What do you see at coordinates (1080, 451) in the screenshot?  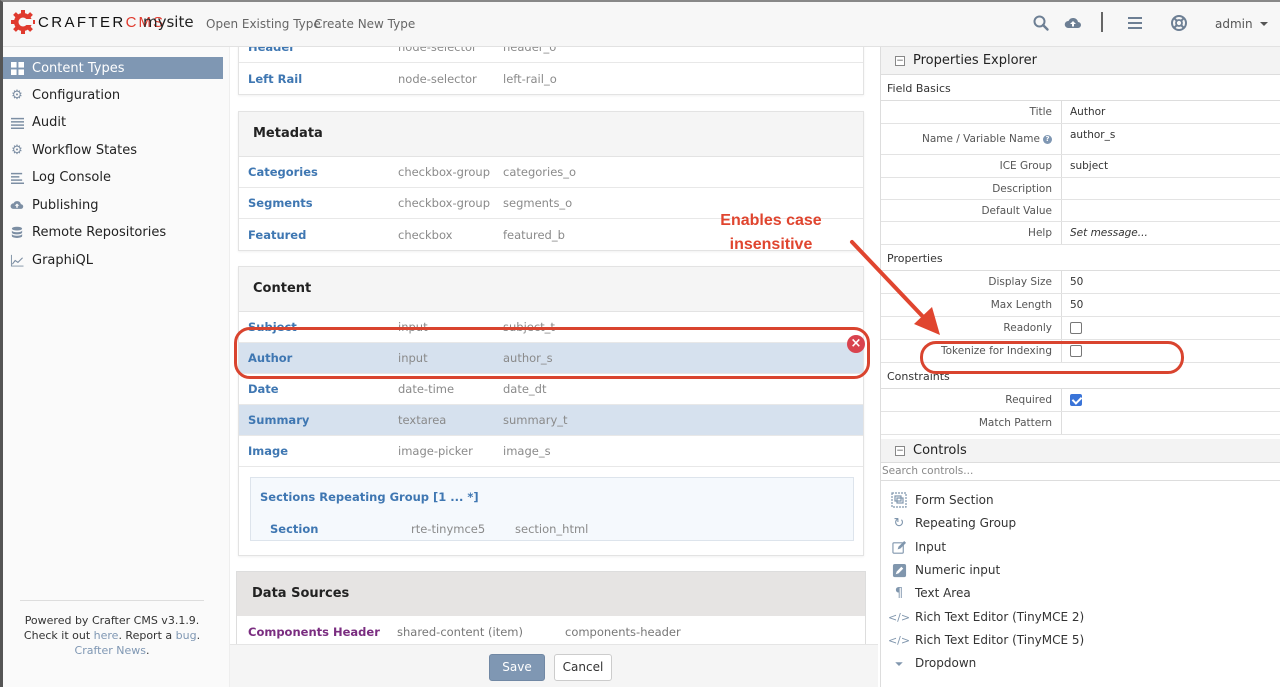 I see `controls-header: − Controls` at bounding box center [1080, 451].